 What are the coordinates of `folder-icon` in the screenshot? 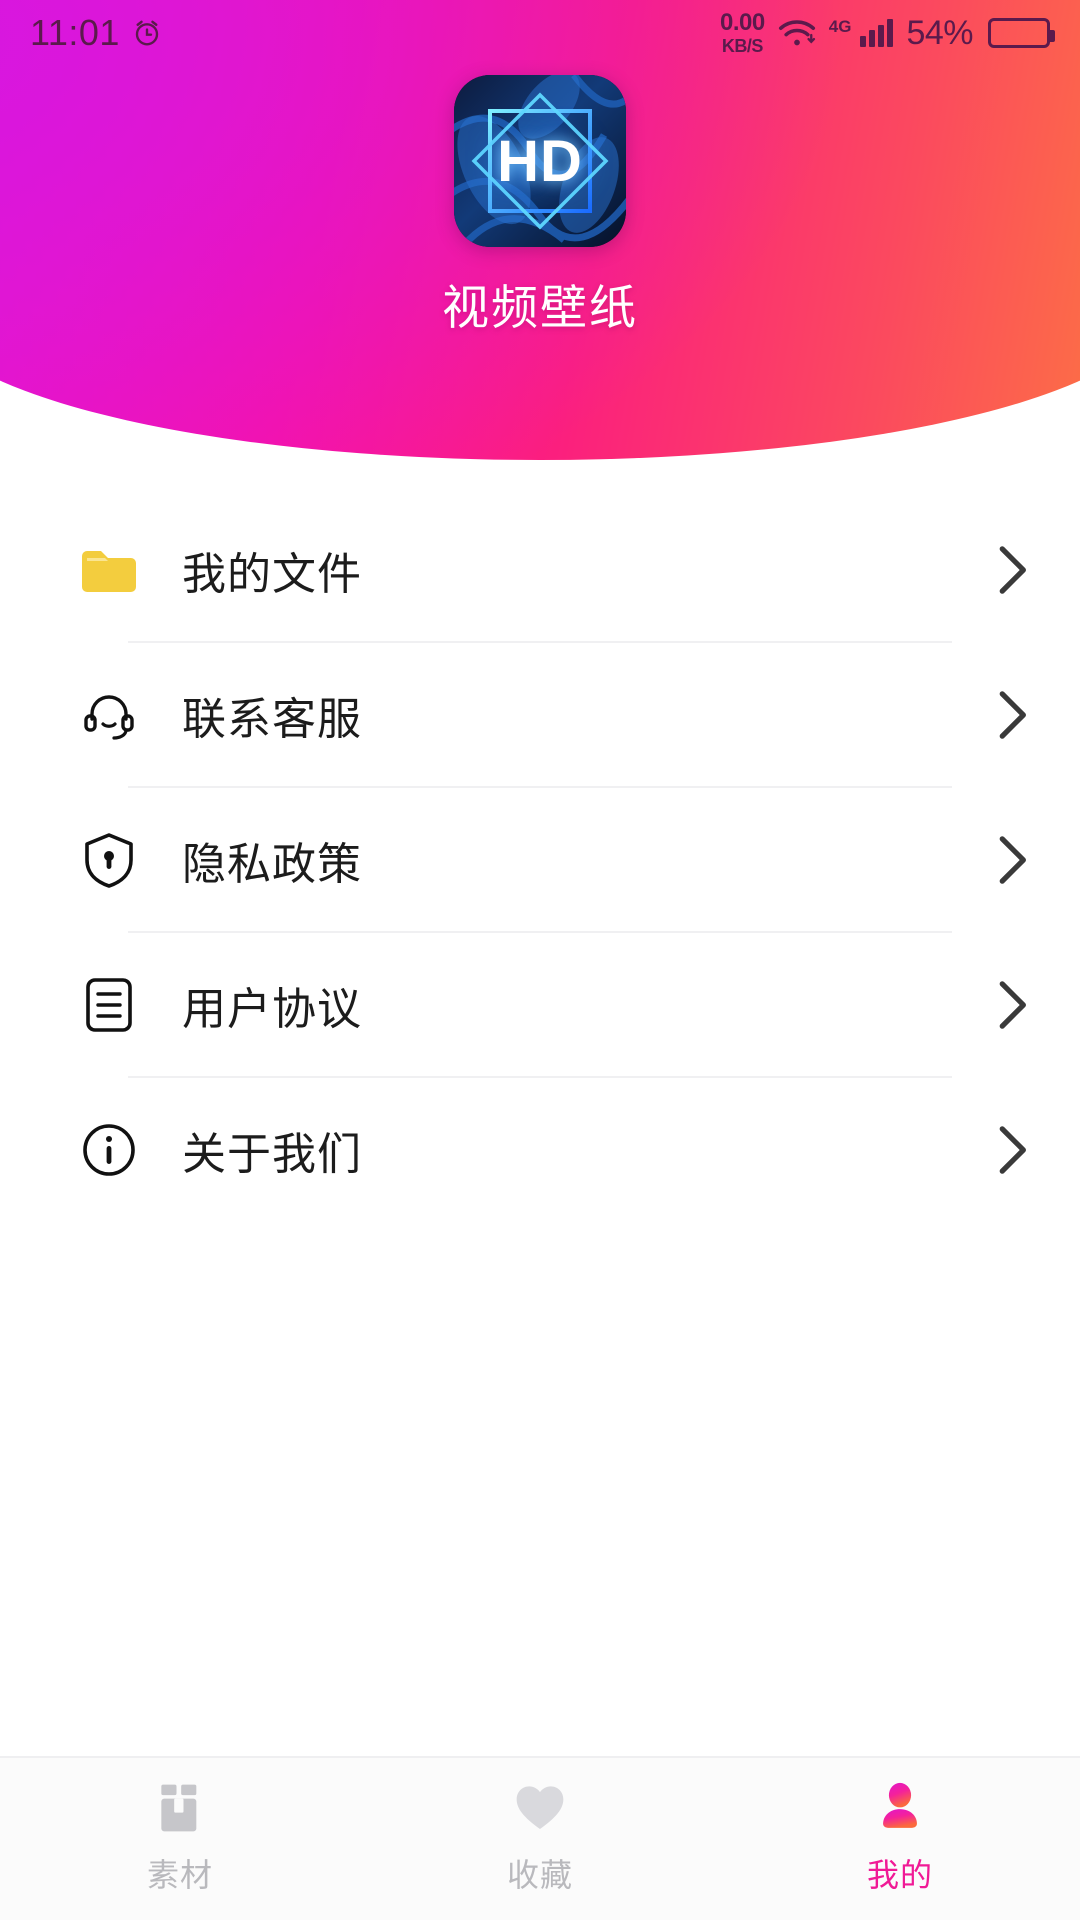 It's located at (109, 570).